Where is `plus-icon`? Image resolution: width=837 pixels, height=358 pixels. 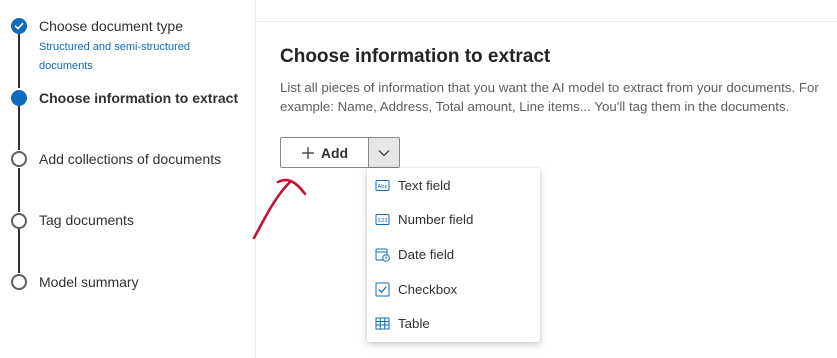
plus-icon is located at coordinates (307, 152).